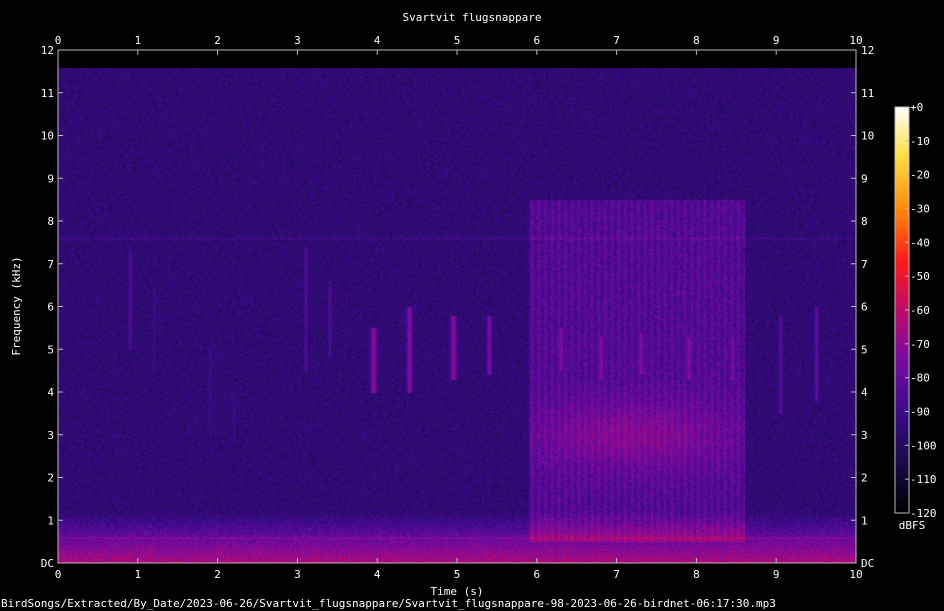 The width and height of the screenshot is (944, 611). Describe the element at coordinates (864, 178) in the screenshot. I see `y-tick-label-right: 9` at that location.